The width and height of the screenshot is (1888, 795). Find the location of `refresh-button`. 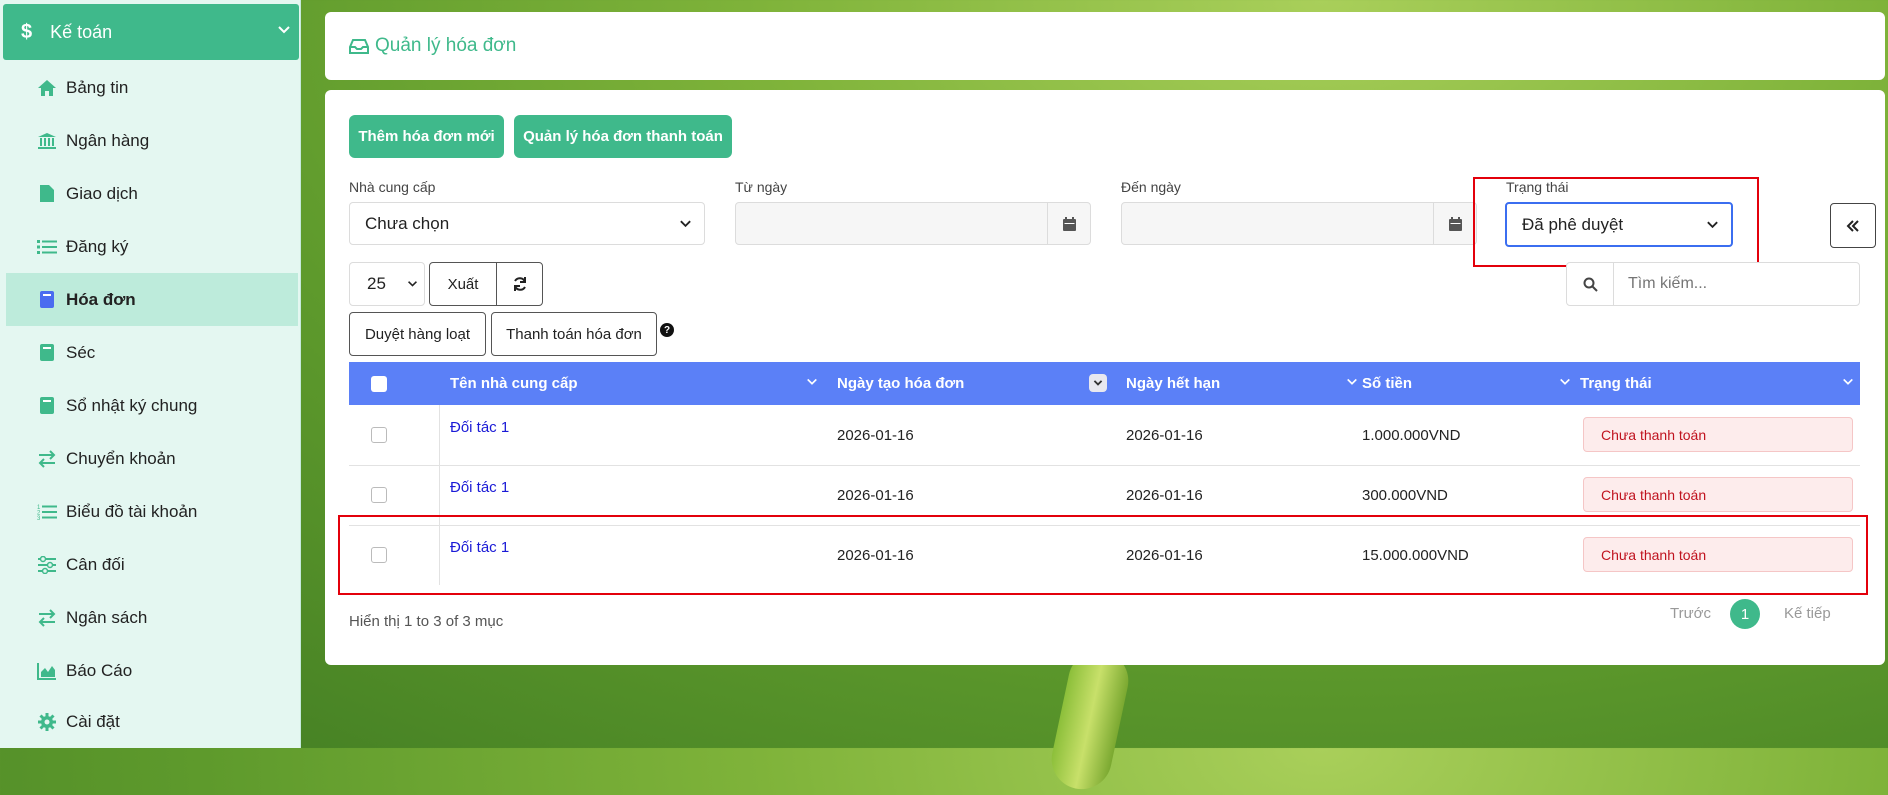

refresh-button is located at coordinates (519, 284).